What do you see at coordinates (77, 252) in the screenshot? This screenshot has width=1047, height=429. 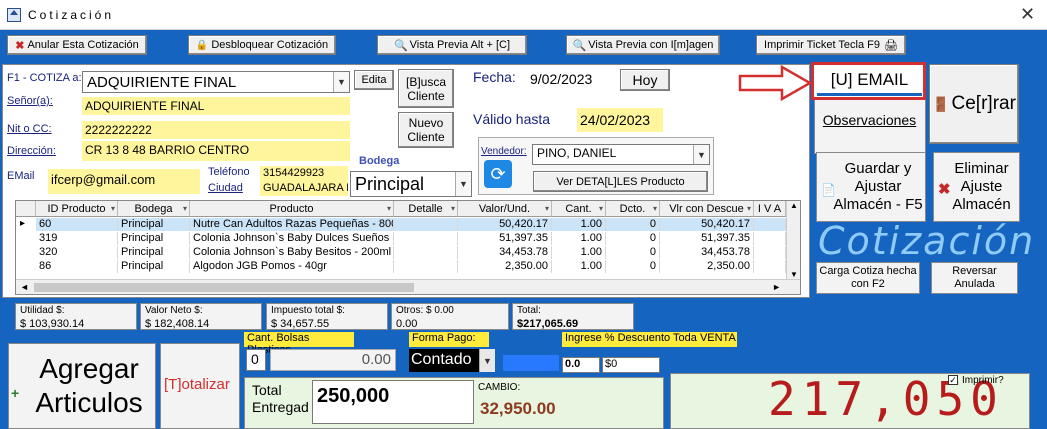 I see `cell-id: 320` at bounding box center [77, 252].